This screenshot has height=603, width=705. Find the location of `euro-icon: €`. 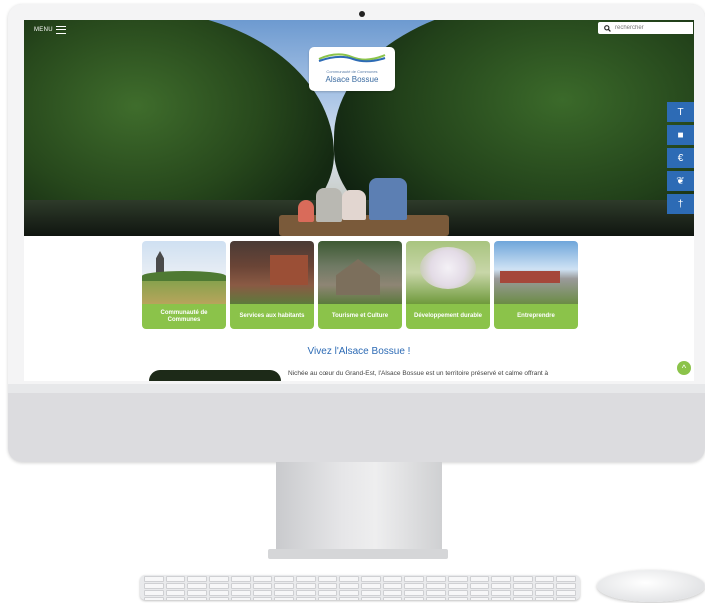

euro-icon: € is located at coordinates (680, 158).